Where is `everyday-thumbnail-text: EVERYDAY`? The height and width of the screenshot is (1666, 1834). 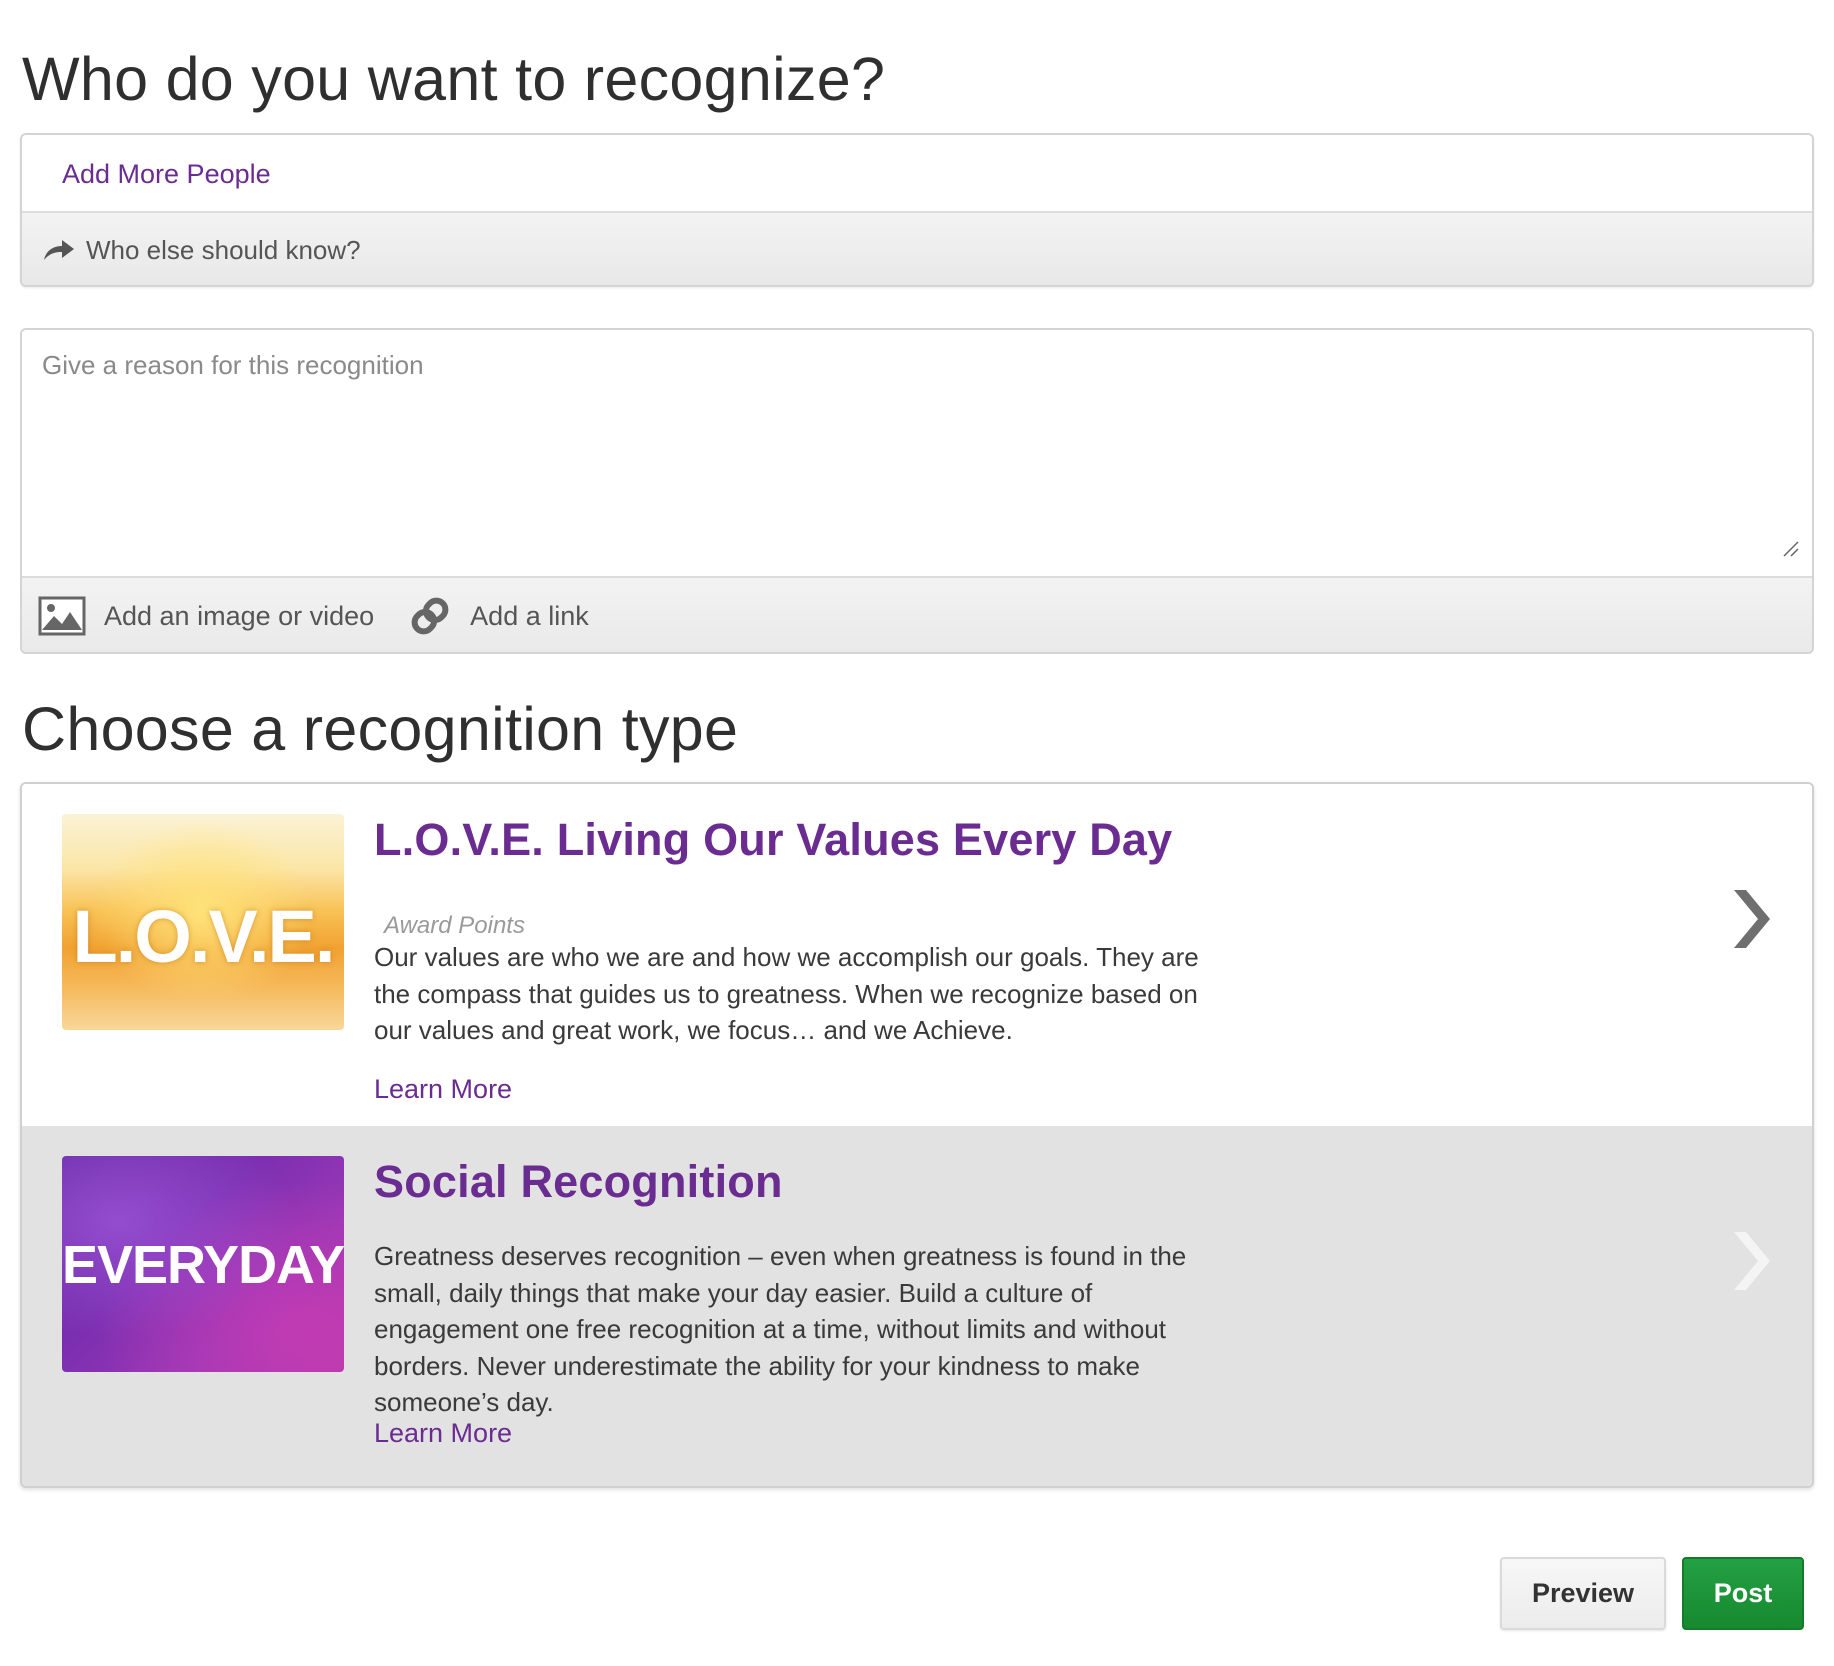 everyday-thumbnail-text: EVERYDAY is located at coordinates (203, 1265).